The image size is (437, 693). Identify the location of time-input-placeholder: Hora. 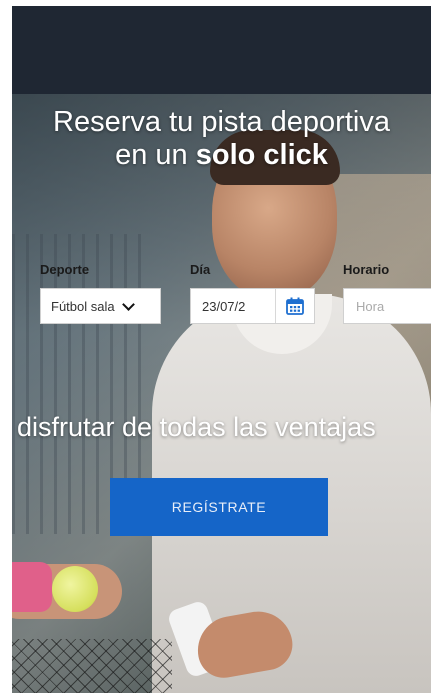
(370, 306).